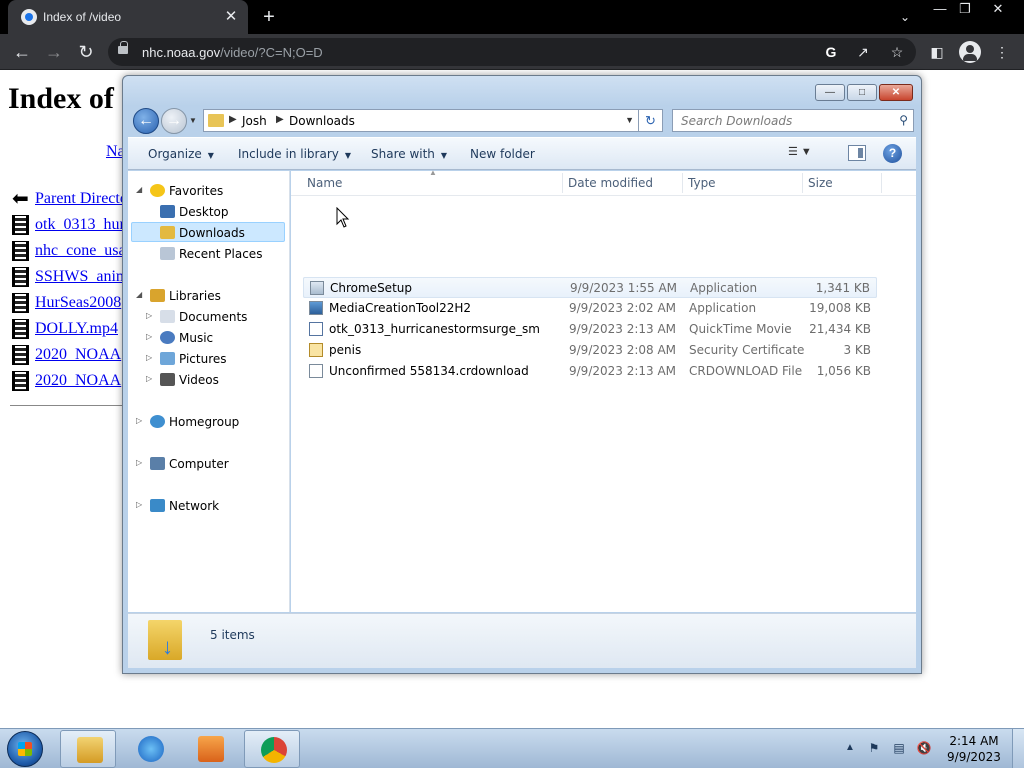 The height and width of the screenshot is (768, 1024). I want to click on new-folder-button: New folder, so click(502, 154).